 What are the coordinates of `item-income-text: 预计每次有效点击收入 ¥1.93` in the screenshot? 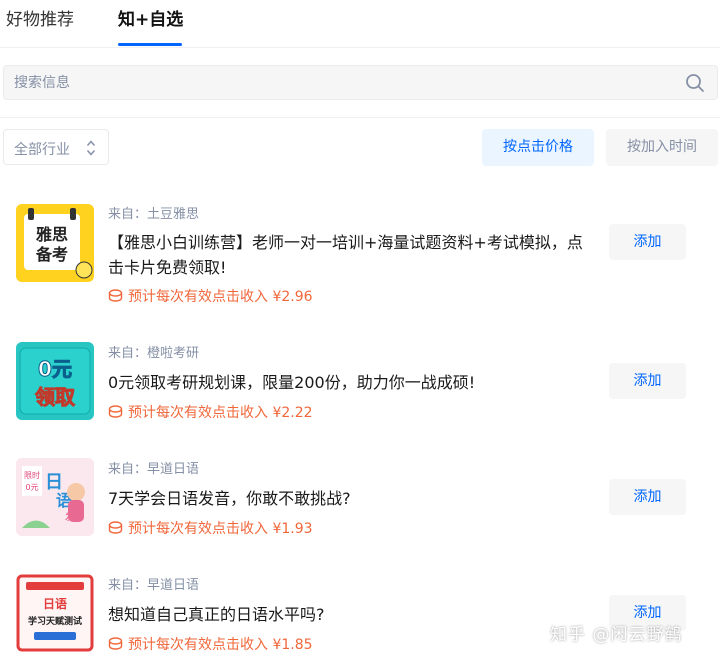 It's located at (220, 529).